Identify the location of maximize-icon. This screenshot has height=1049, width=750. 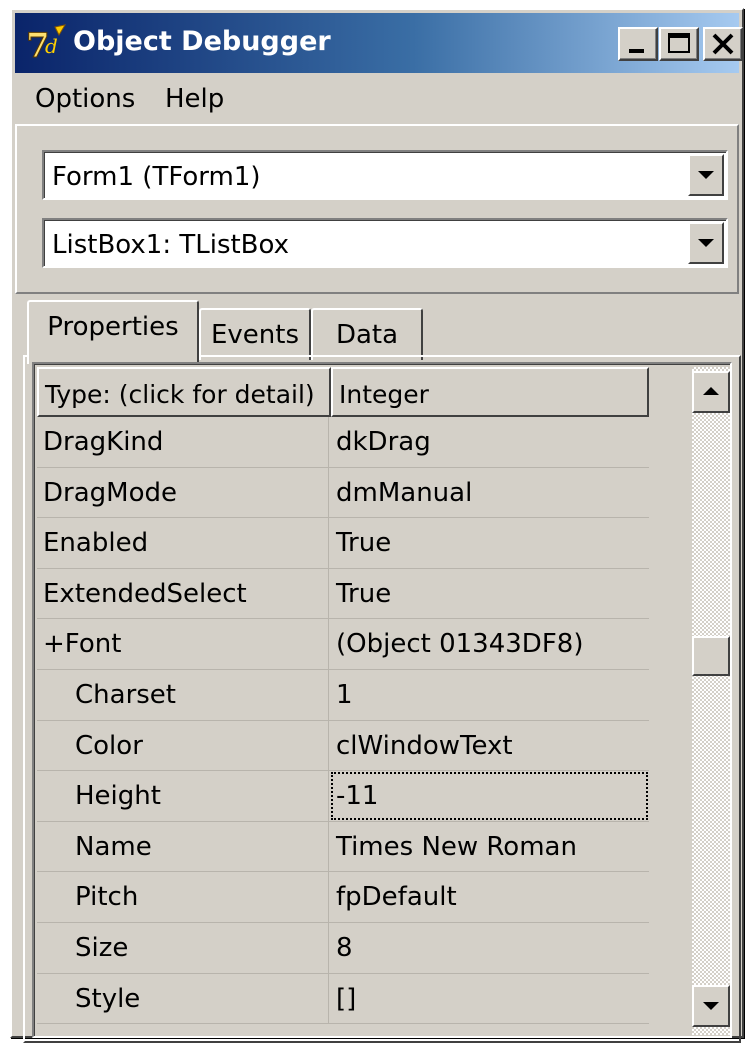
(679, 43).